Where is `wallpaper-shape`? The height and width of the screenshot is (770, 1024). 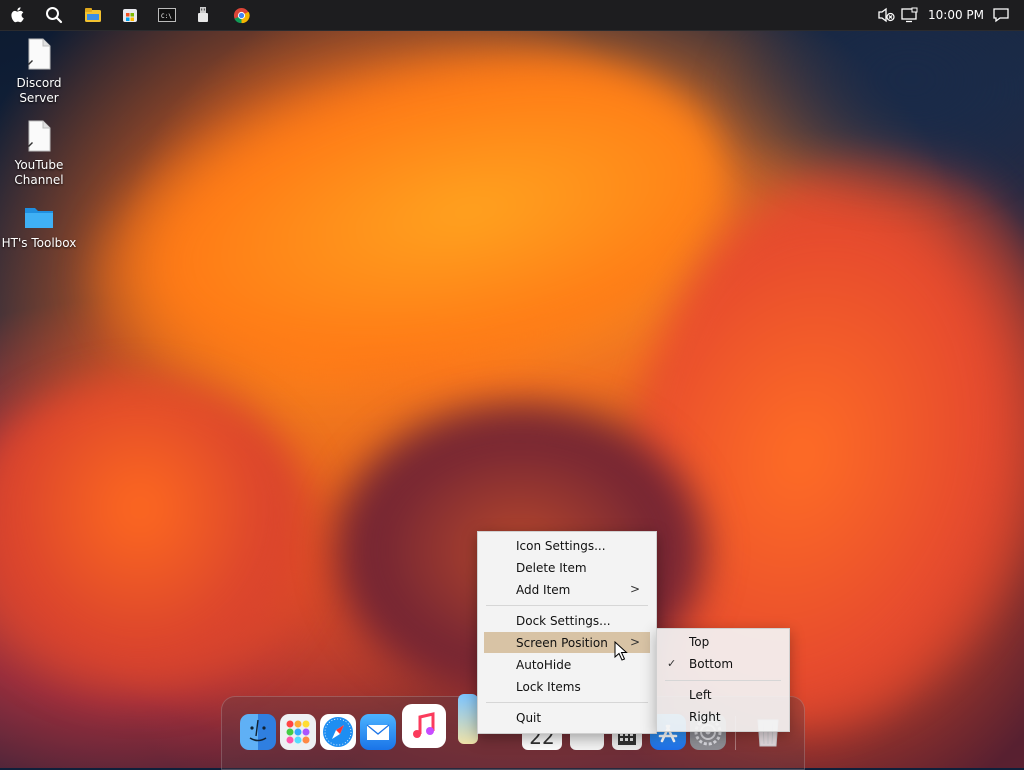
wallpaper-shape is located at coordinates (160, 540).